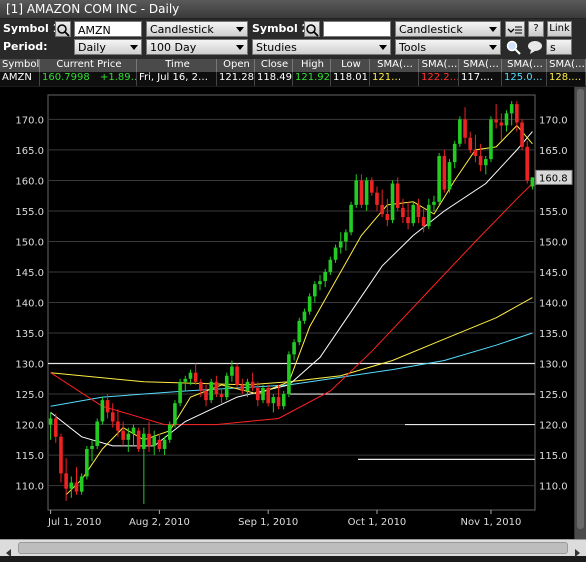  What do you see at coordinates (491, 522) in the screenshot?
I see `x-tick-label: Nov 1, 2010` at bounding box center [491, 522].